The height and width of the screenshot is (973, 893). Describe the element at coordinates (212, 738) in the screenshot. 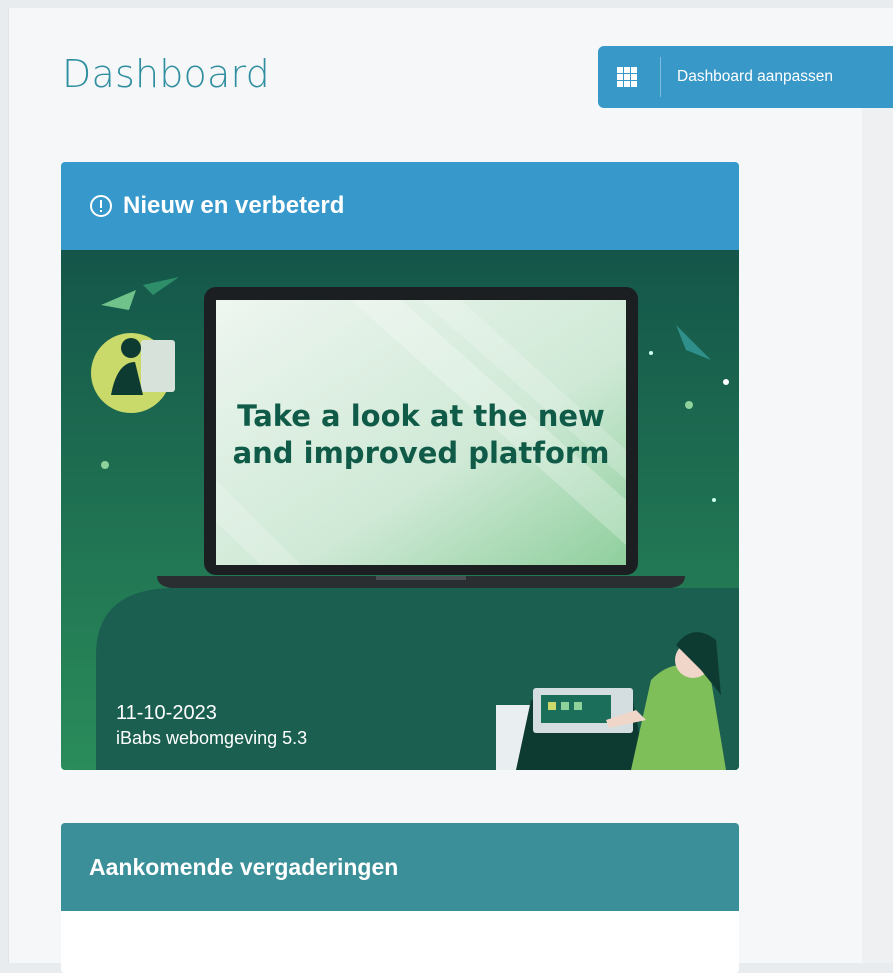

I see `release-name: iBabs webomgeving 5.3` at that location.